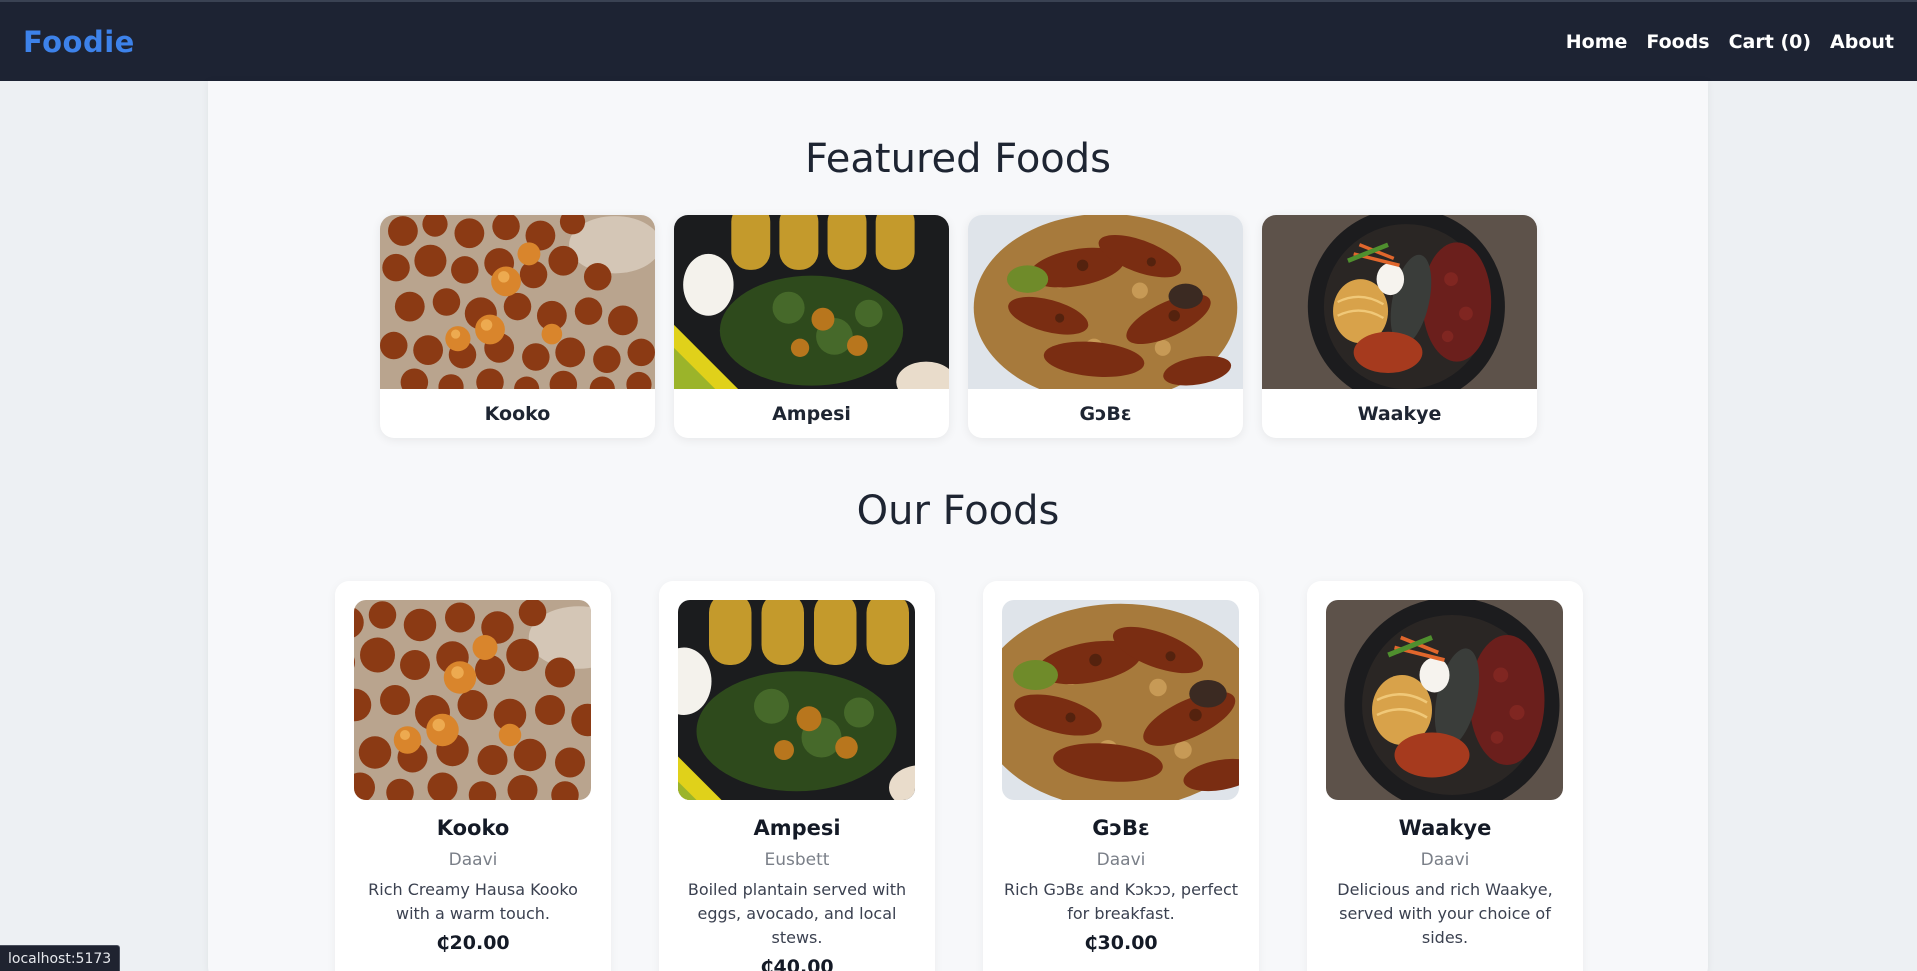  What do you see at coordinates (1677, 42) in the screenshot?
I see `nav-foods-link: Foods` at bounding box center [1677, 42].